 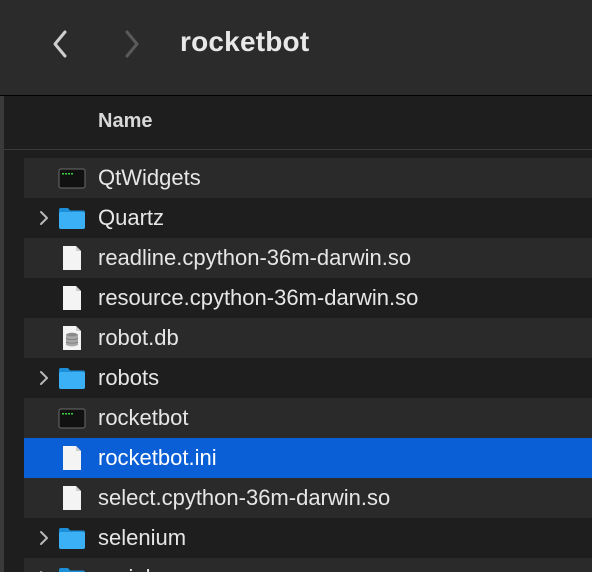 I want to click on file-row: QtWidgets, so click(x=308, y=178).